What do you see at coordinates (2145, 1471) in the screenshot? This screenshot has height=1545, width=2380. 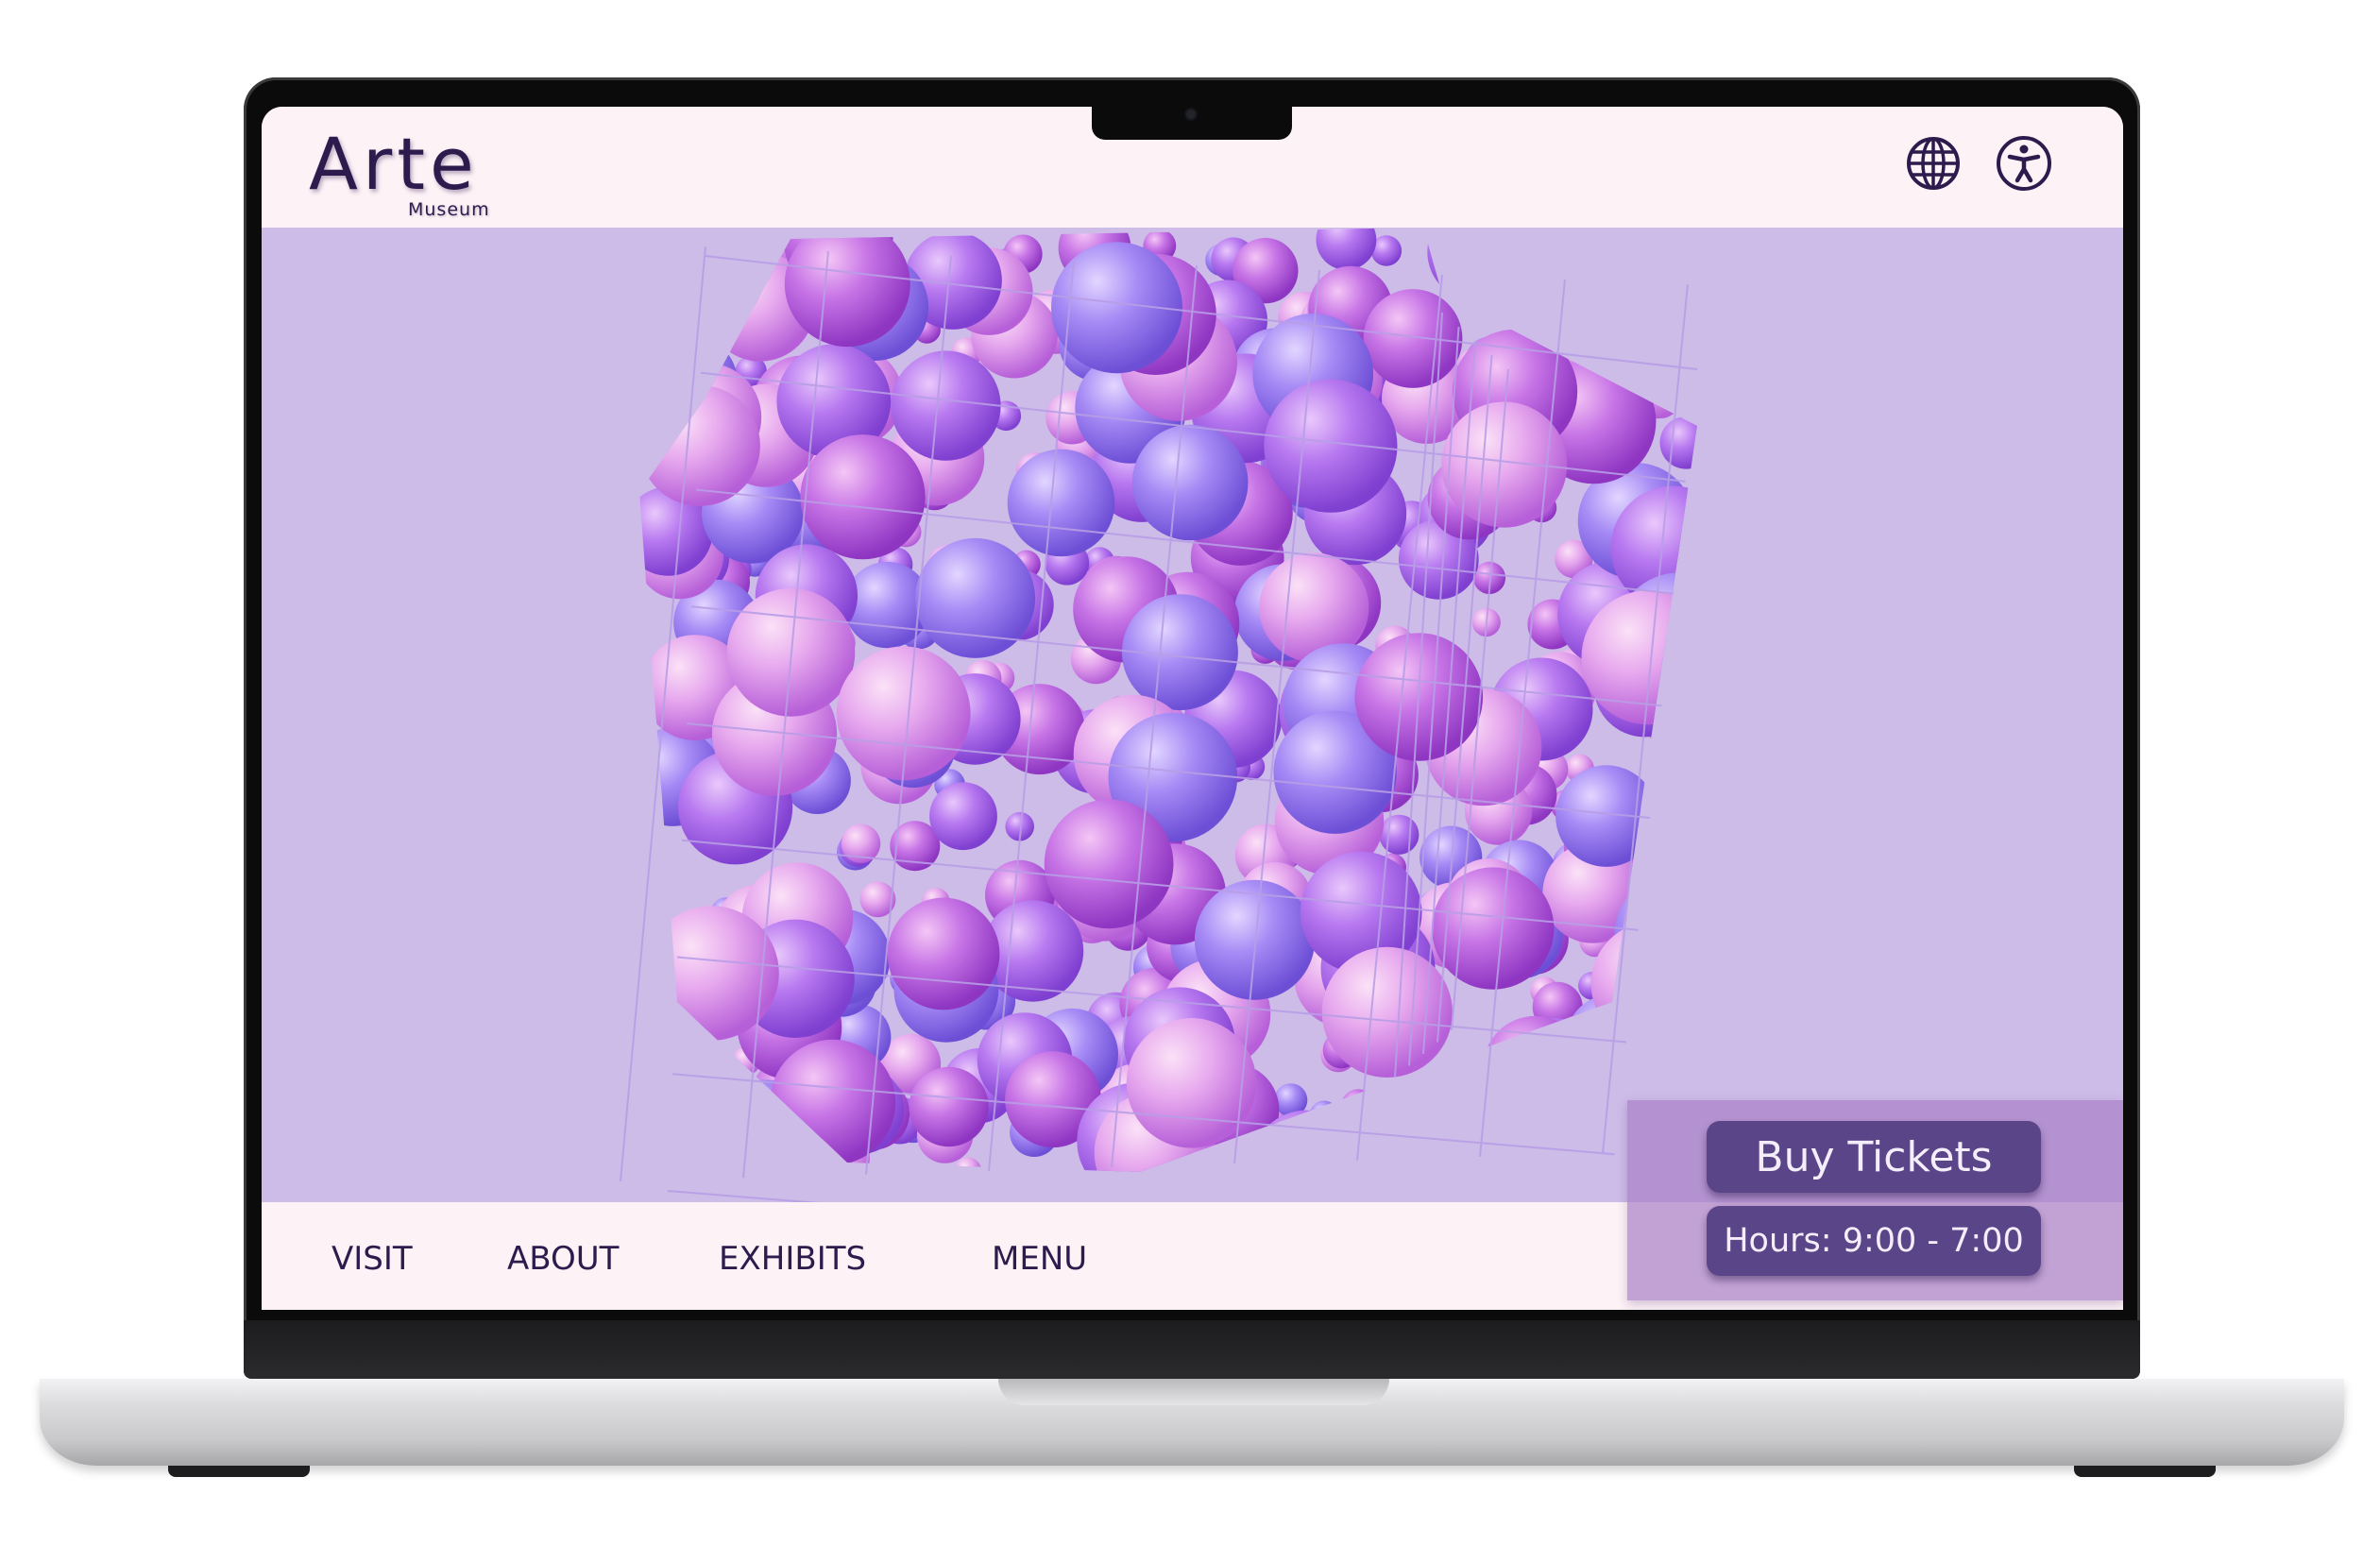 I see `laptop-foot-right` at bounding box center [2145, 1471].